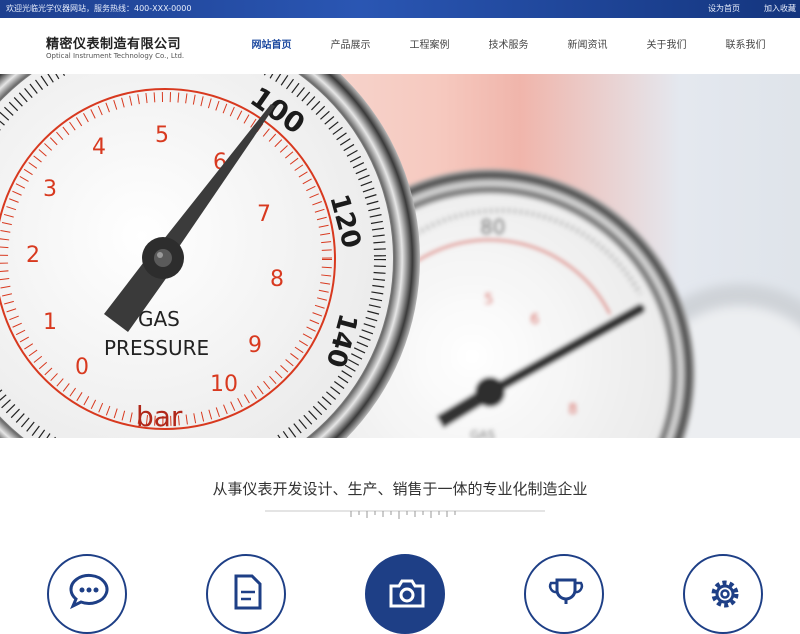  What do you see at coordinates (115, 56) in the screenshot?
I see `company-name-en: Optical Instrument Technology Co., Ltd.` at bounding box center [115, 56].